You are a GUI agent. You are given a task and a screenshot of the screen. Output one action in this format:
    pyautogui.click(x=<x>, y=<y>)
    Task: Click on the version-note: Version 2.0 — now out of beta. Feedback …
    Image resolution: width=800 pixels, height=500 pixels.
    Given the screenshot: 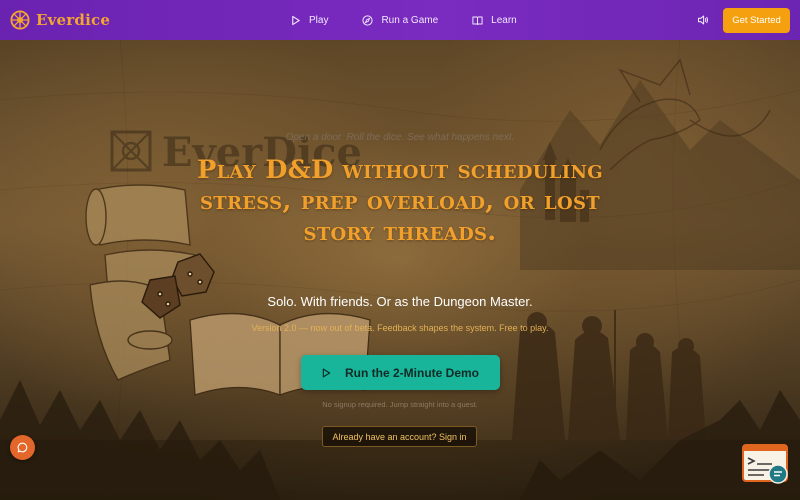 What is the action you would take?
    pyautogui.click(x=400, y=328)
    